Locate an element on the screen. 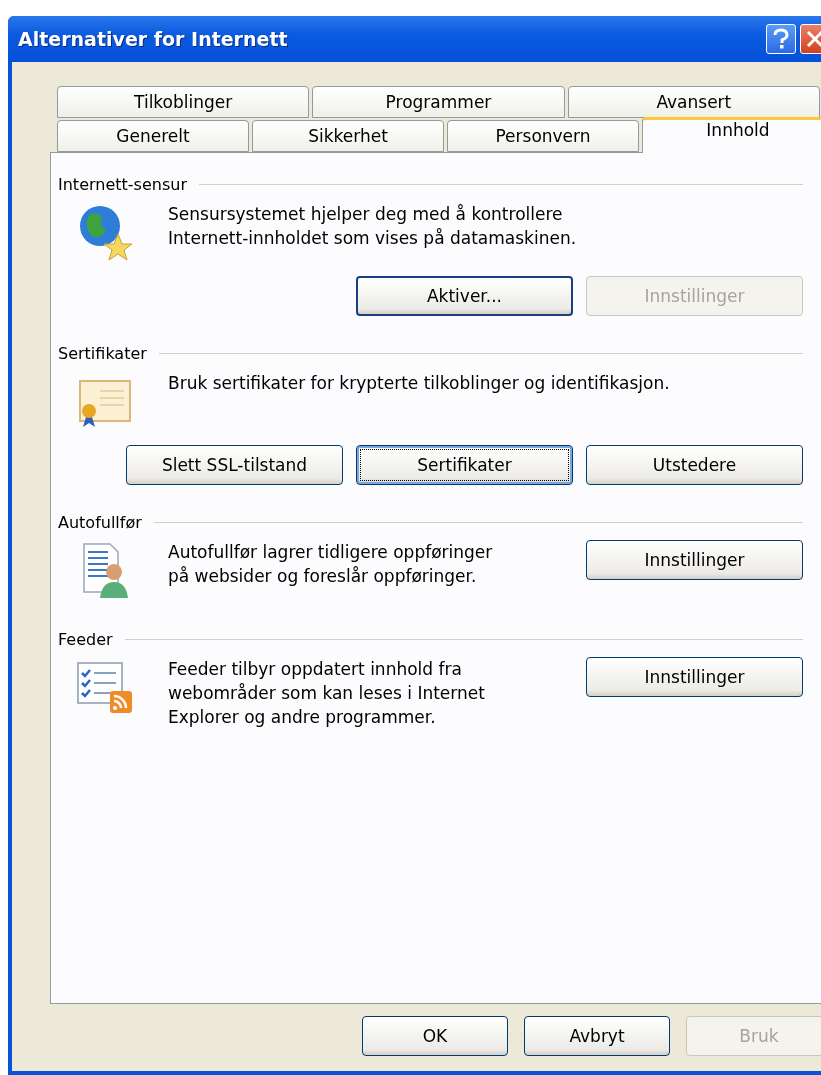  description-text: Explorer og andre programmer. is located at coordinates (302, 717).